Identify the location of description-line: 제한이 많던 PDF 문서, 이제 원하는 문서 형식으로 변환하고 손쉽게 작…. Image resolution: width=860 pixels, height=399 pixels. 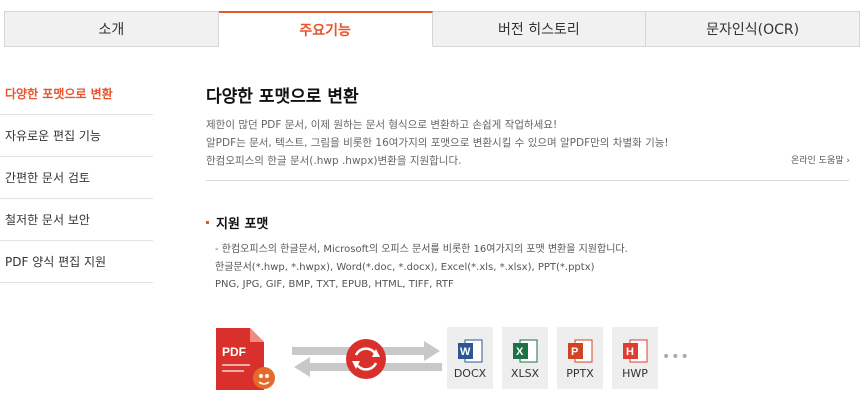
(382, 125).